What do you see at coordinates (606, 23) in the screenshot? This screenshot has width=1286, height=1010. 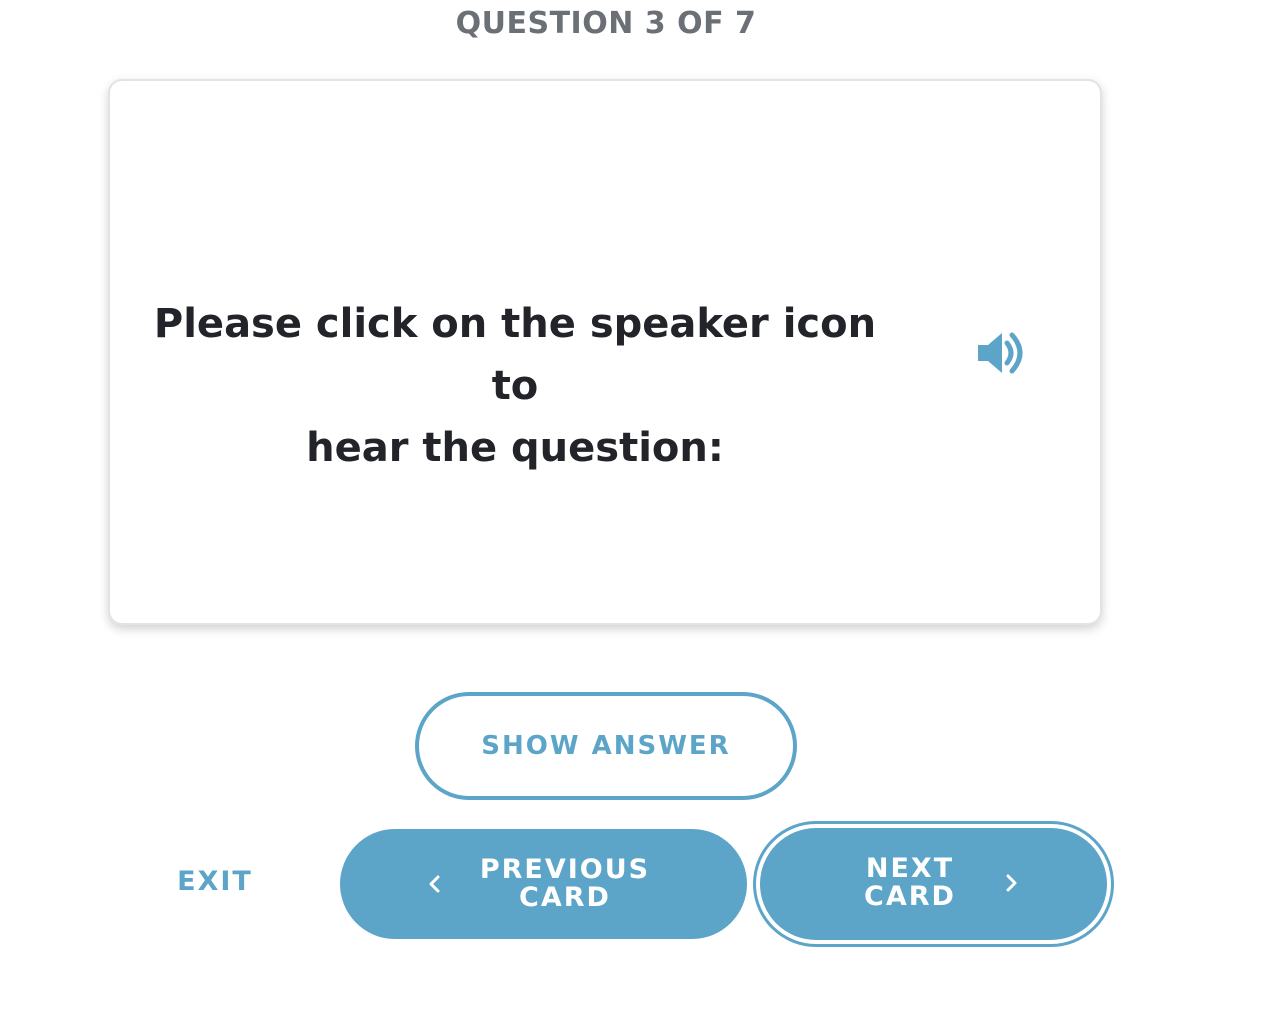 I see `question-progress: QUESTION 3 OF 7` at bounding box center [606, 23].